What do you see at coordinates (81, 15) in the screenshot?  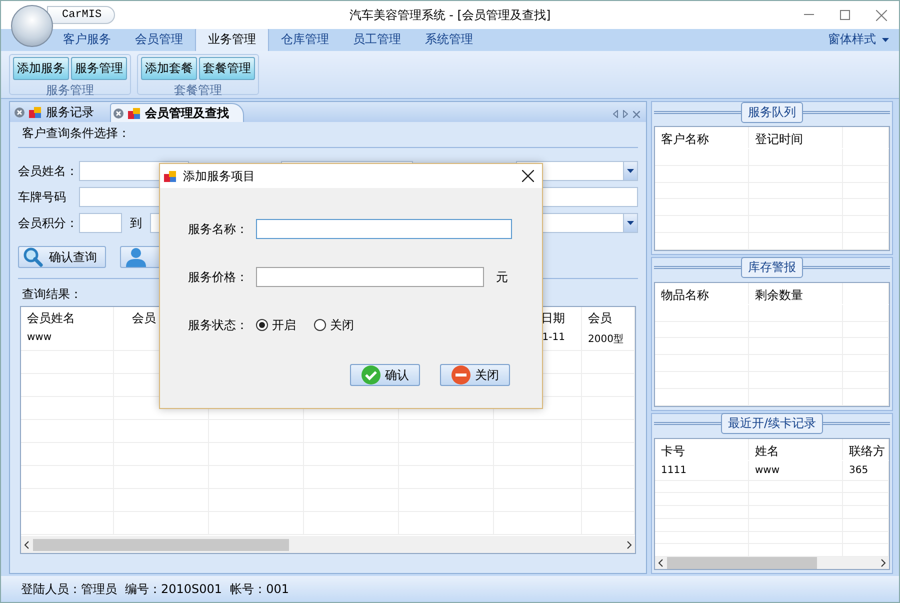 I see `app-label: CarMIS` at bounding box center [81, 15].